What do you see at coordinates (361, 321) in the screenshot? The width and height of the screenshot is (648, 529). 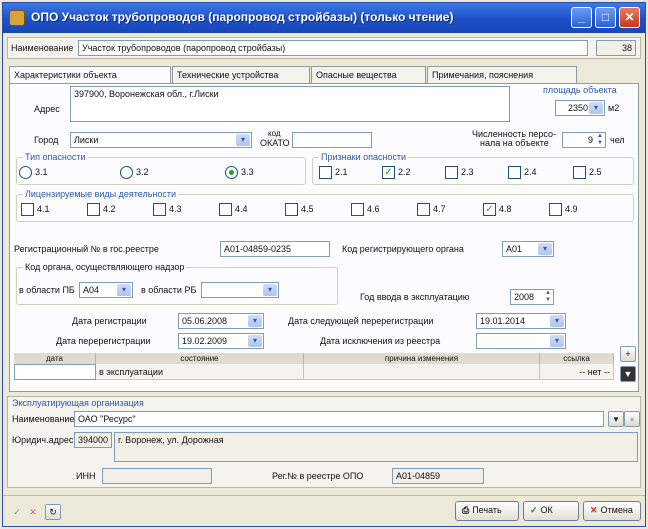 I see `next-rereg-label: Дата следующей перерегистрации` at bounding box center [361, 321].